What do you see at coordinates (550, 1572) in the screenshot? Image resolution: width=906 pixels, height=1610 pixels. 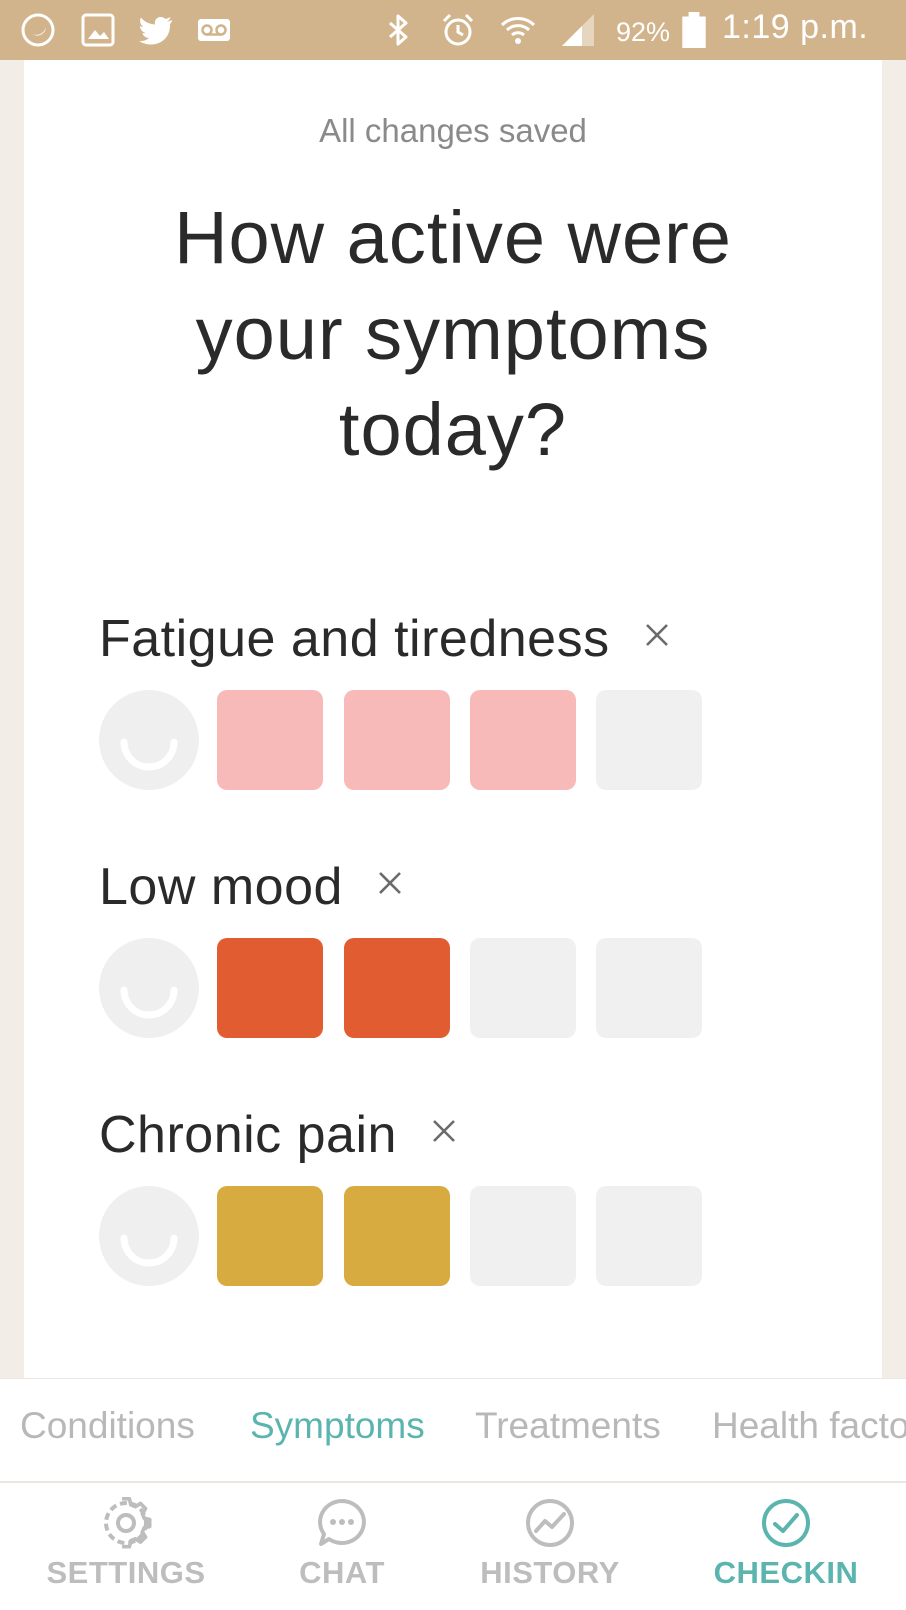 I see `nav-label: HISTORY` at bounding box center [550, 1572].